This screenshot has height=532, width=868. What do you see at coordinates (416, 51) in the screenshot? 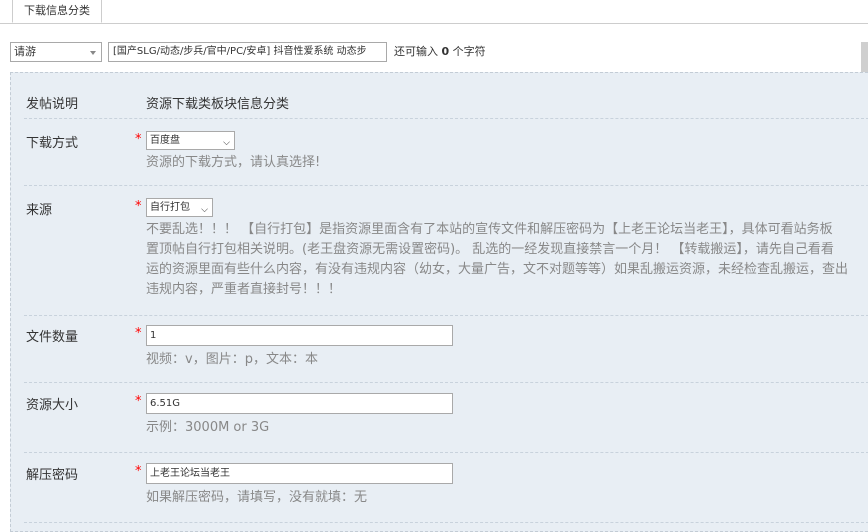
I see `counter-prefix: 还可输入` at bounding box center [416, 51].